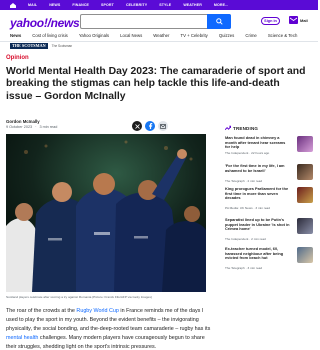 The width and height of the screenshot is (320, 350). I want to click on share-facebook-button, so click(150, 126).